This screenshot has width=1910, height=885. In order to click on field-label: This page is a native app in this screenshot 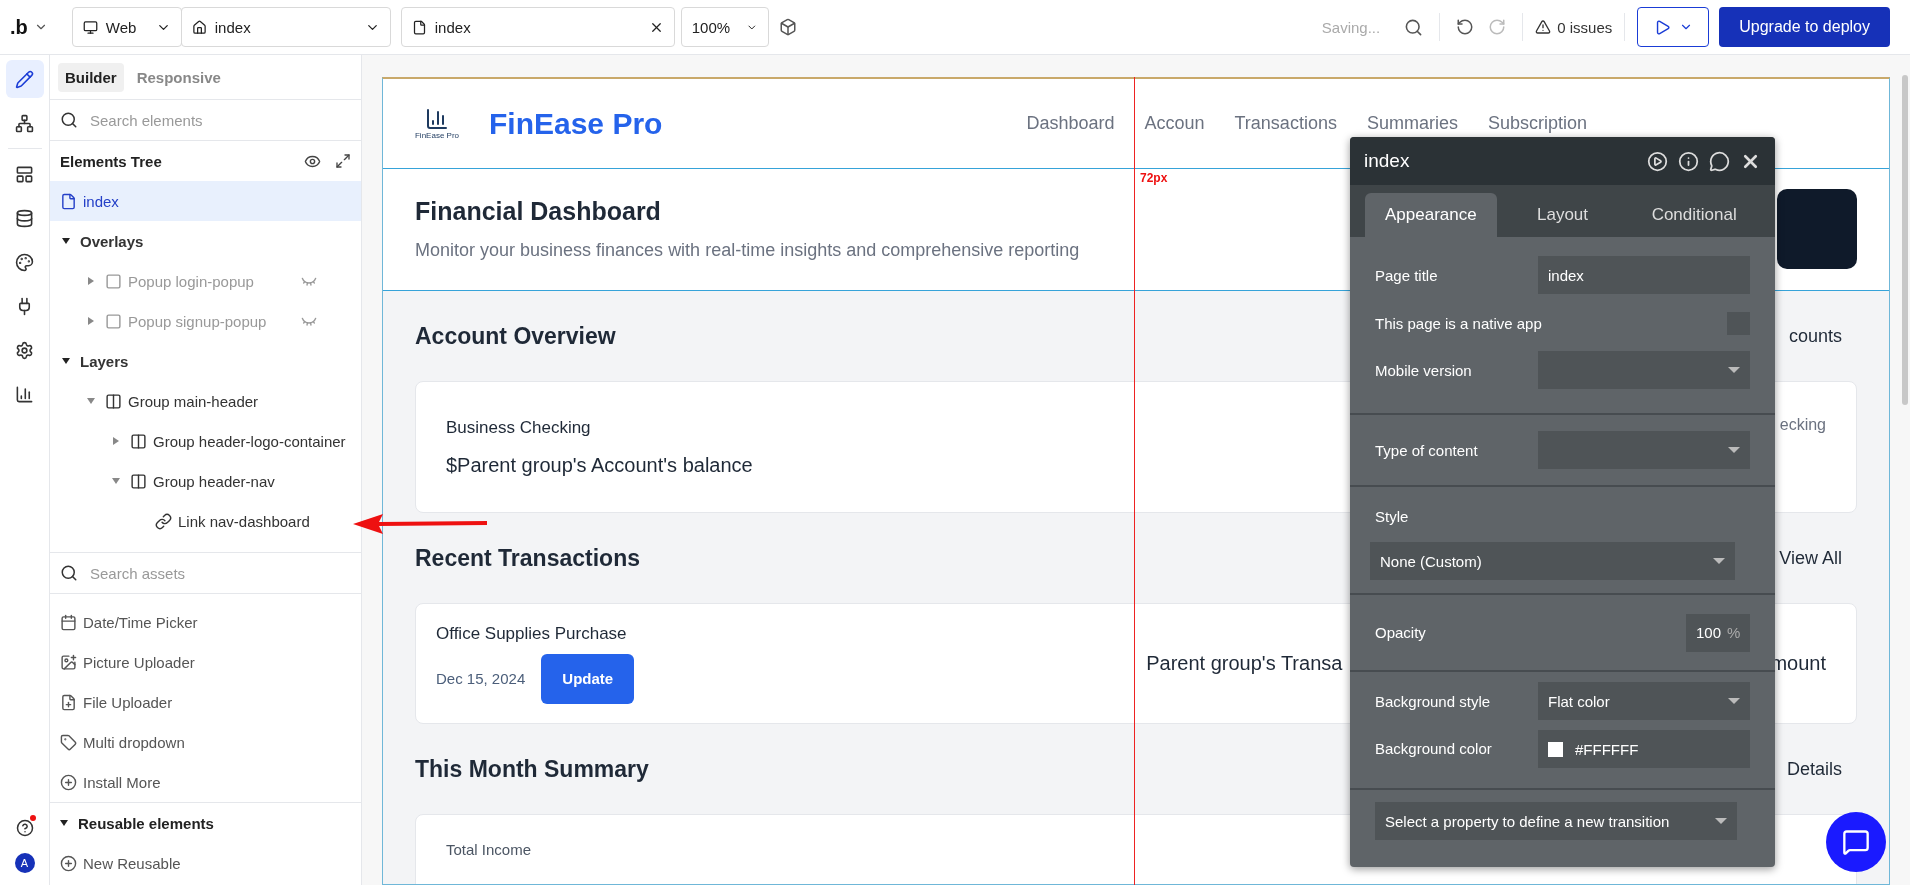, I will do `click(1458, 323)`.